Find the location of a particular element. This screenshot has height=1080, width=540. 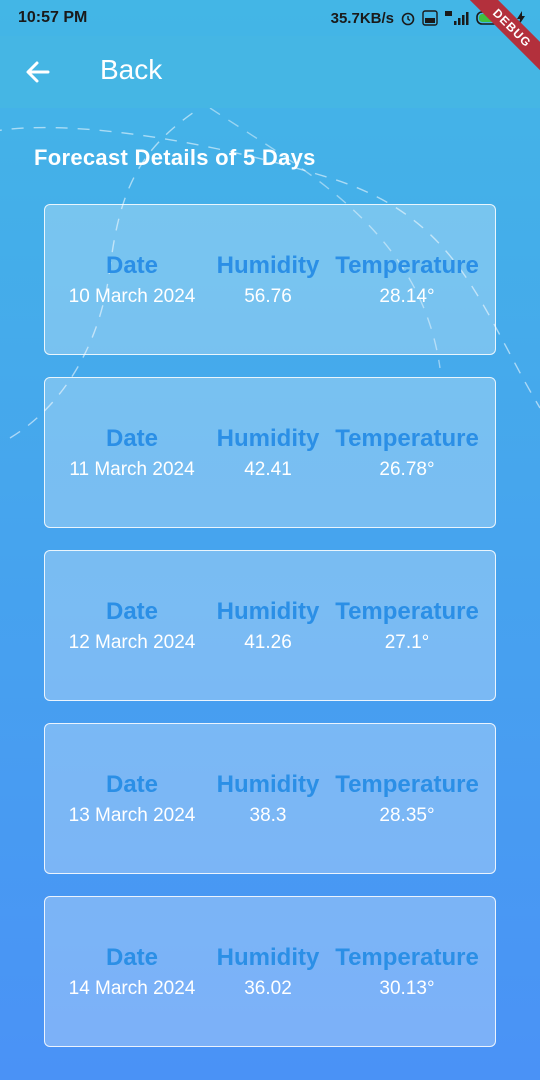

status-time: 10:57 PM is located at coordinates (53, 17).